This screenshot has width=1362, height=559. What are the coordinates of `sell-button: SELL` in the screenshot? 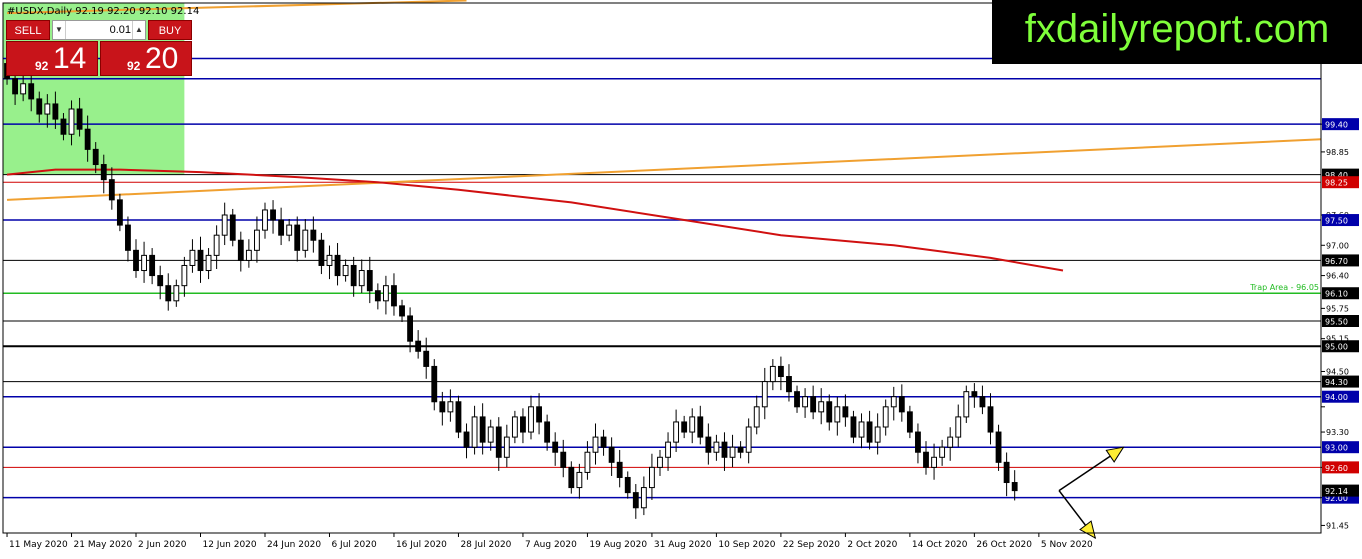 It's located at (28, 30).